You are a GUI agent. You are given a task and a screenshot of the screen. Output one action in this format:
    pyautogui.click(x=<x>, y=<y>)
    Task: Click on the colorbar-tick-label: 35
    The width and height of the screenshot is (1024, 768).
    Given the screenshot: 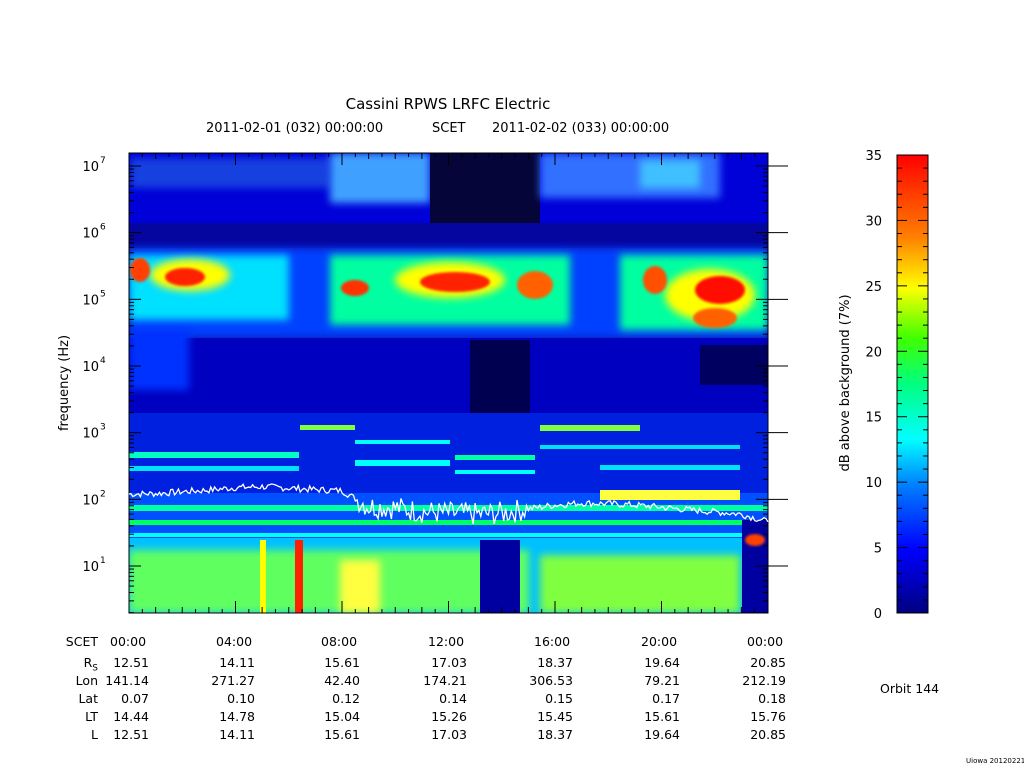 What is the action you would take?
    pyautogui.click(x=873, y=156)
    